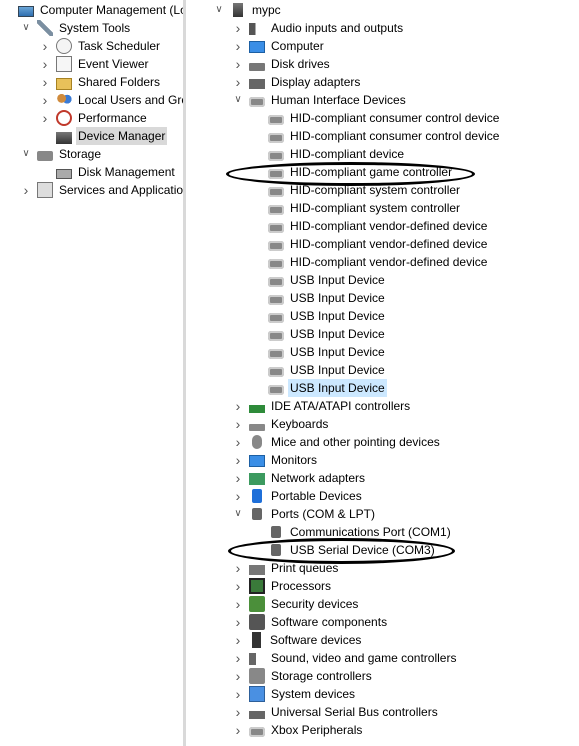 This screenshot has width=579, height=746. Describe the element at coordinates (76, 28) in the screenshot. I see `tree-item-system-tools: ∨ System Tools` at that location.